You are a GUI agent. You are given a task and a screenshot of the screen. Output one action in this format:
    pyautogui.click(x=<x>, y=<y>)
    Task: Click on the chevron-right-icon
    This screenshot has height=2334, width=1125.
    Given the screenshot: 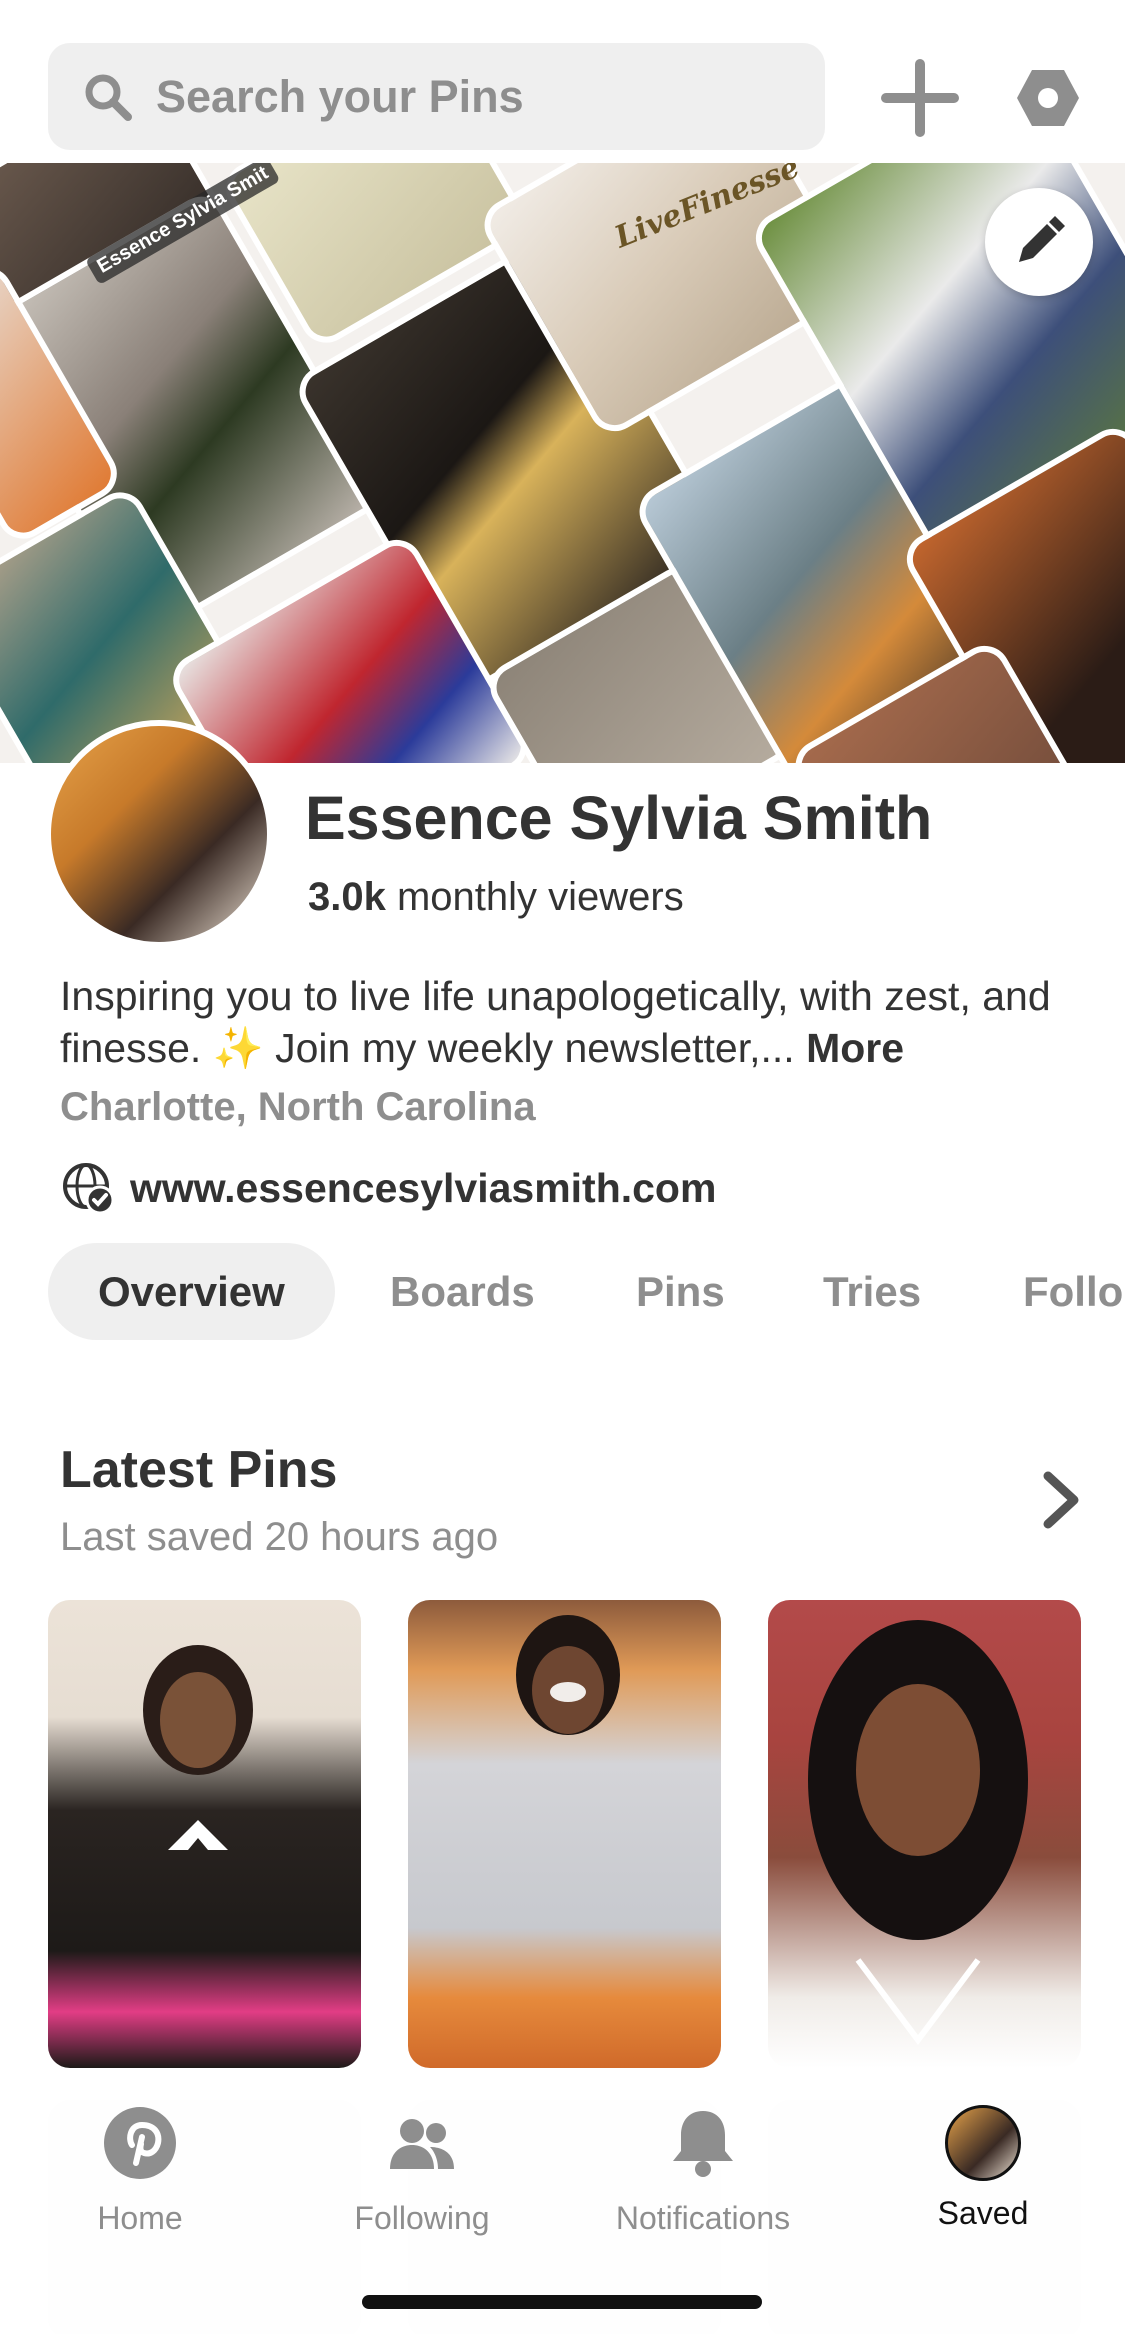 What is the action you would take?
    pyautogui.click(x=1062, y=1500)
    